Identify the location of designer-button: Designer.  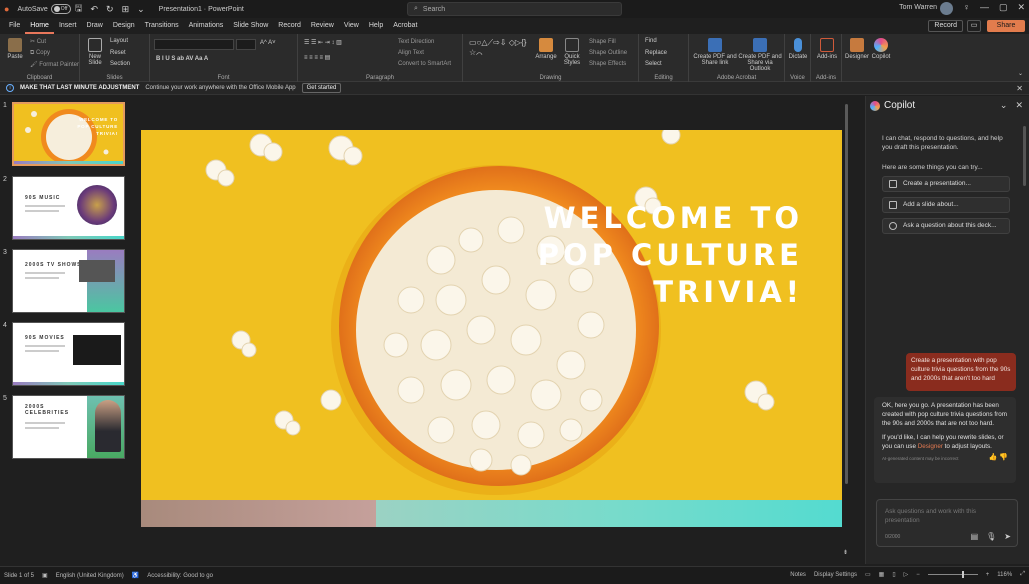
(857, 49).